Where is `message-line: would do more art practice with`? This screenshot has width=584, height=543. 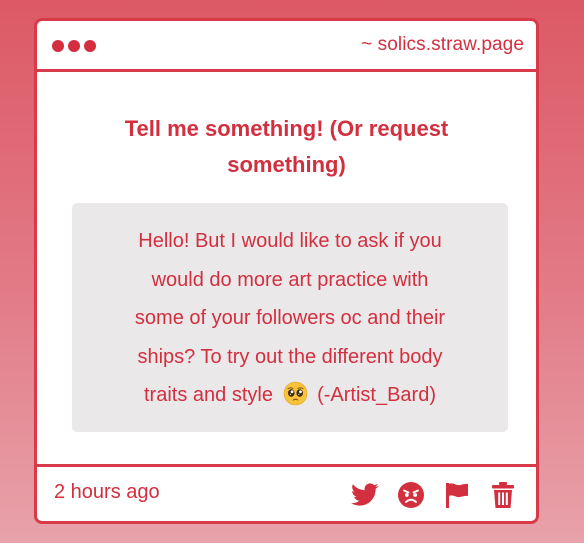
message-line: would do more art practice with is located at coordinates (290, 279).